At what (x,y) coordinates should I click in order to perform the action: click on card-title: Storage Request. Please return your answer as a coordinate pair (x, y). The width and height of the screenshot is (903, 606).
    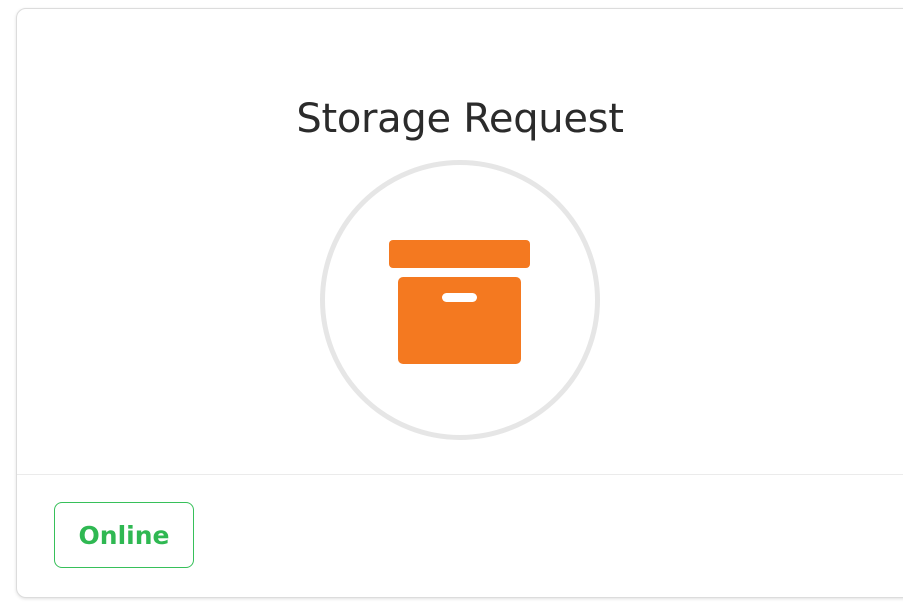
    Looking at the image, I should click on (460, 119).